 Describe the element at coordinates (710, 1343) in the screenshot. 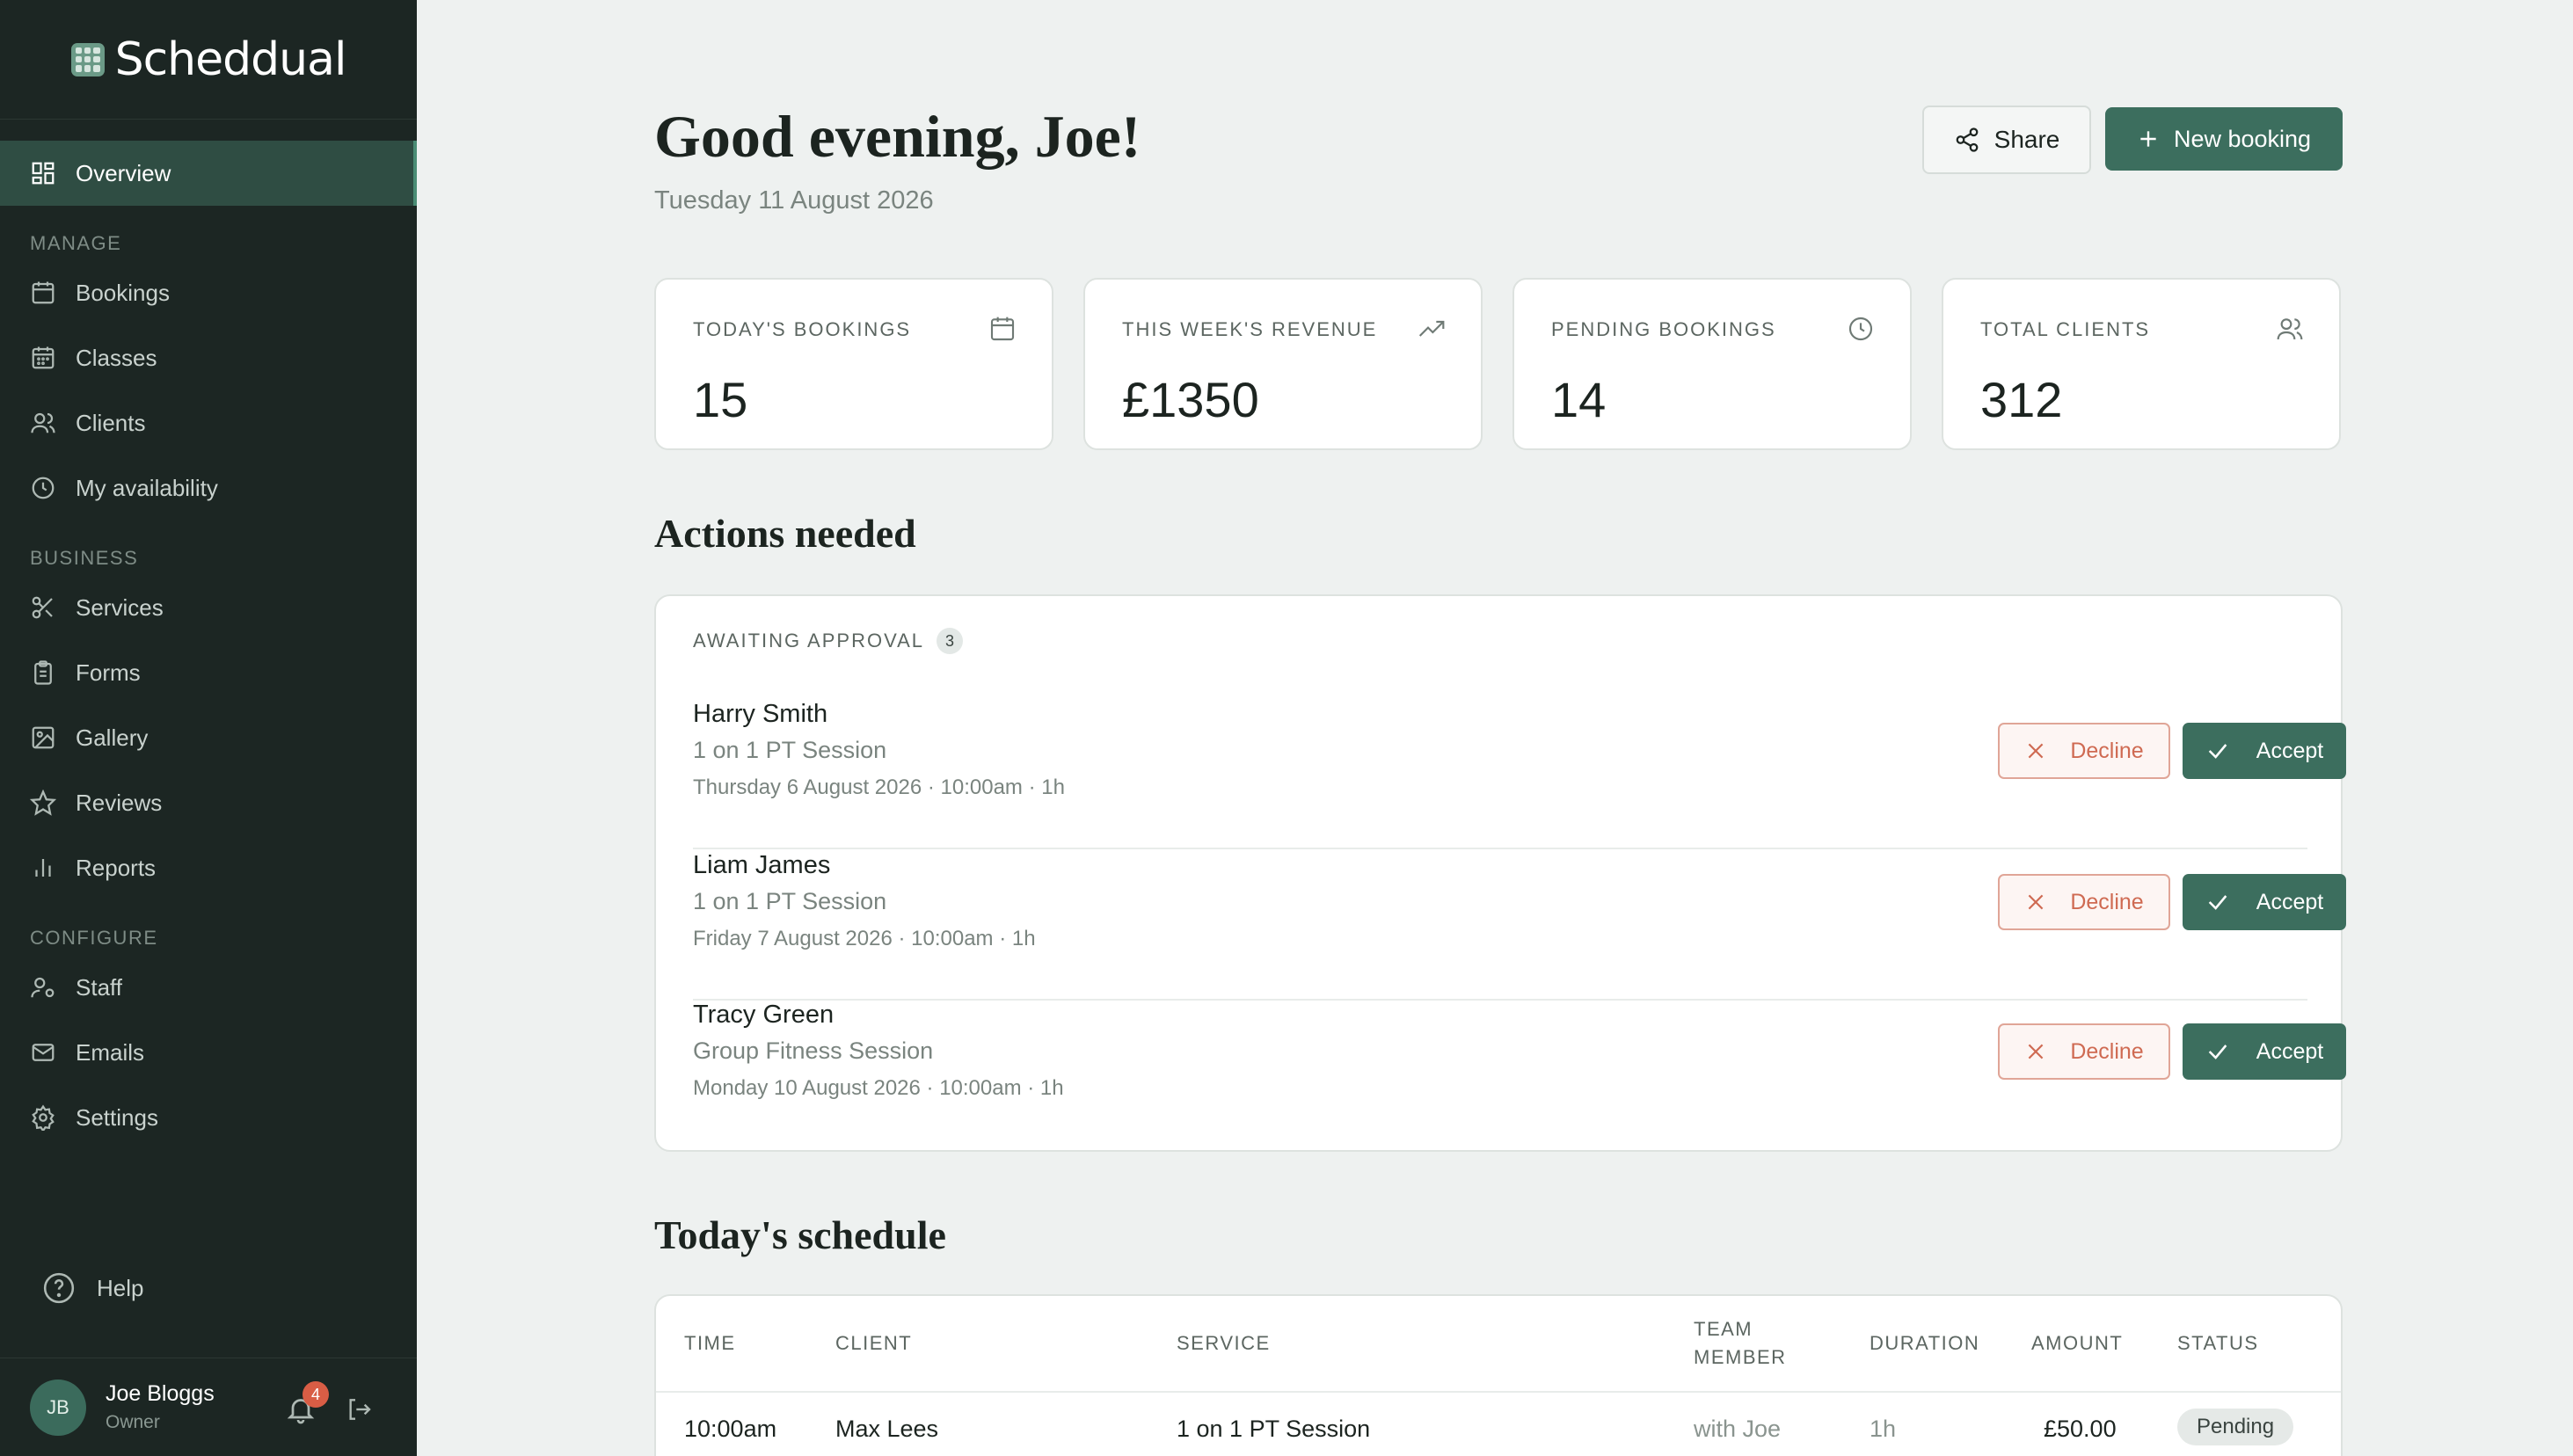

I see `column-header-time: TIME` at that location.